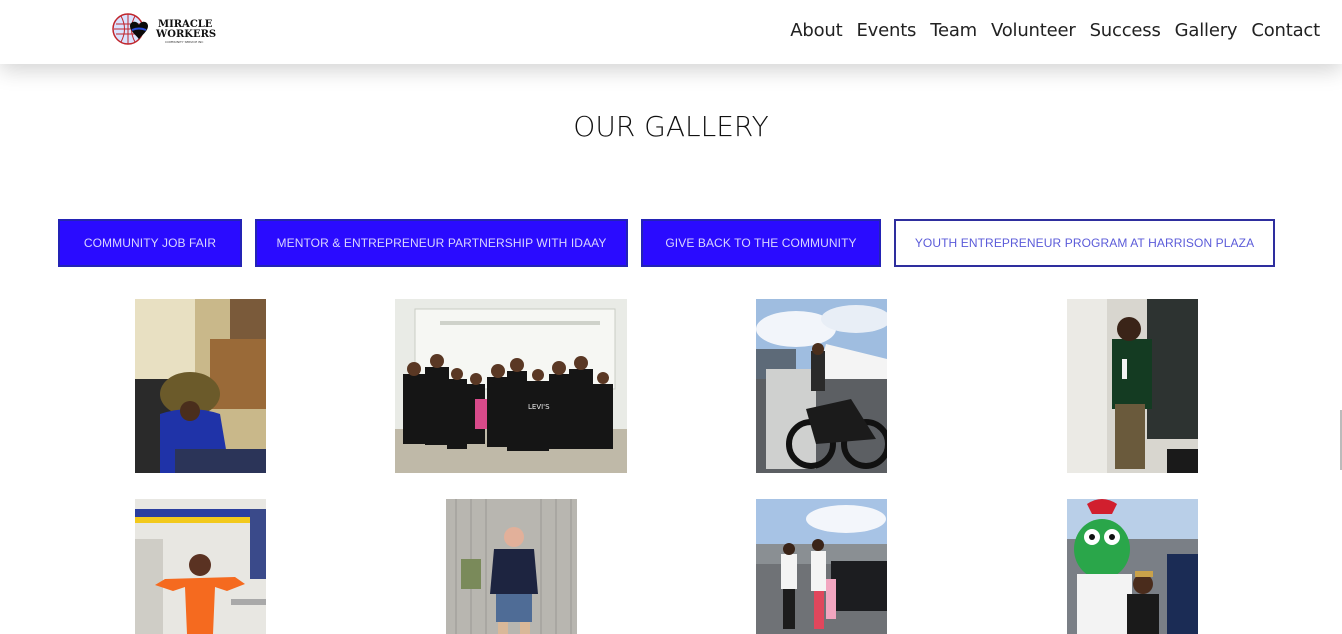  Describe the element at coordinates (511, 566) in the screenshot. I see `photo-man-warehouse` at that location.